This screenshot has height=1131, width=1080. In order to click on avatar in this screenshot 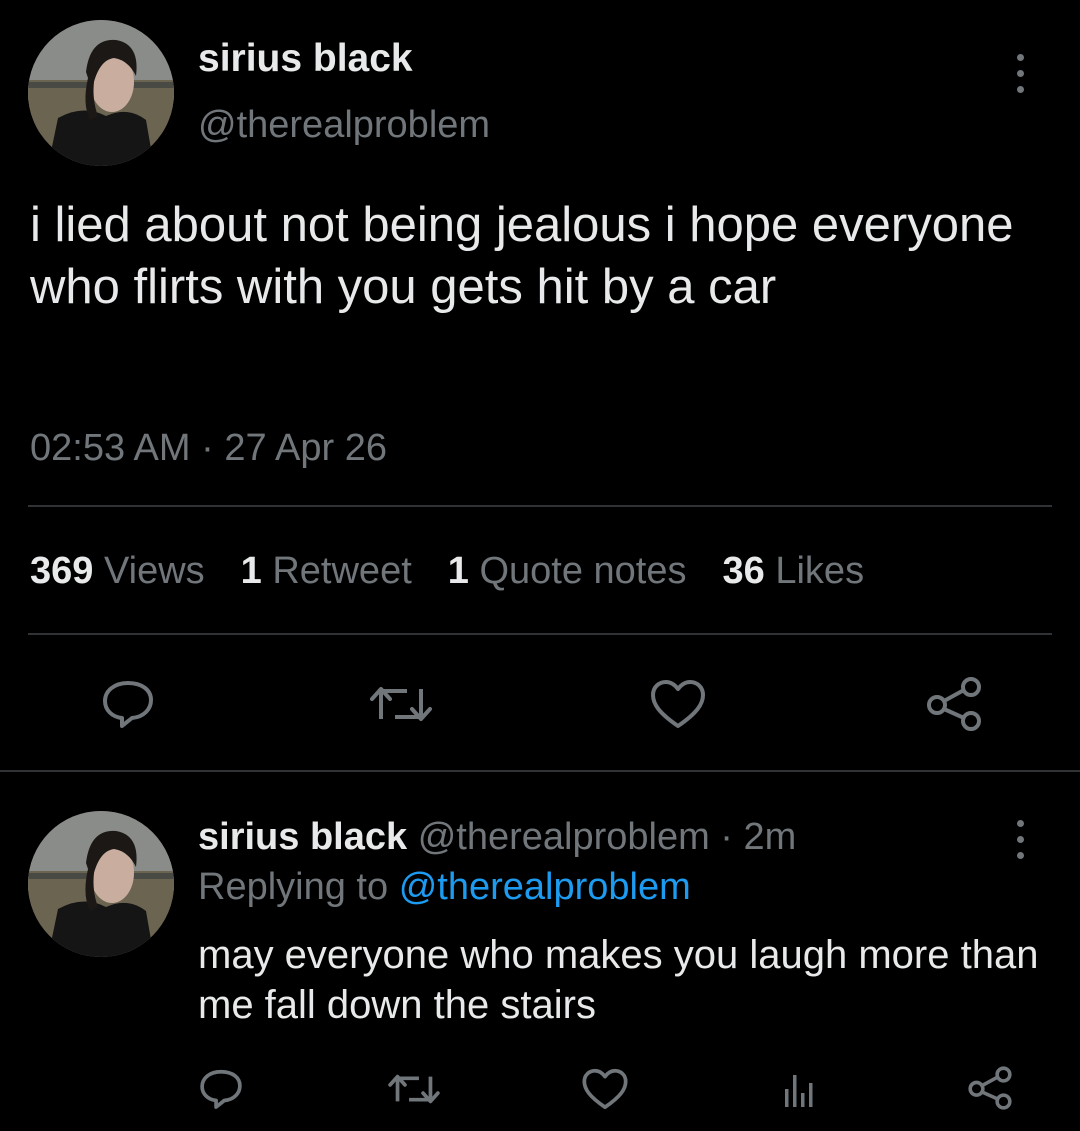, I will do `click(101, 93)`.